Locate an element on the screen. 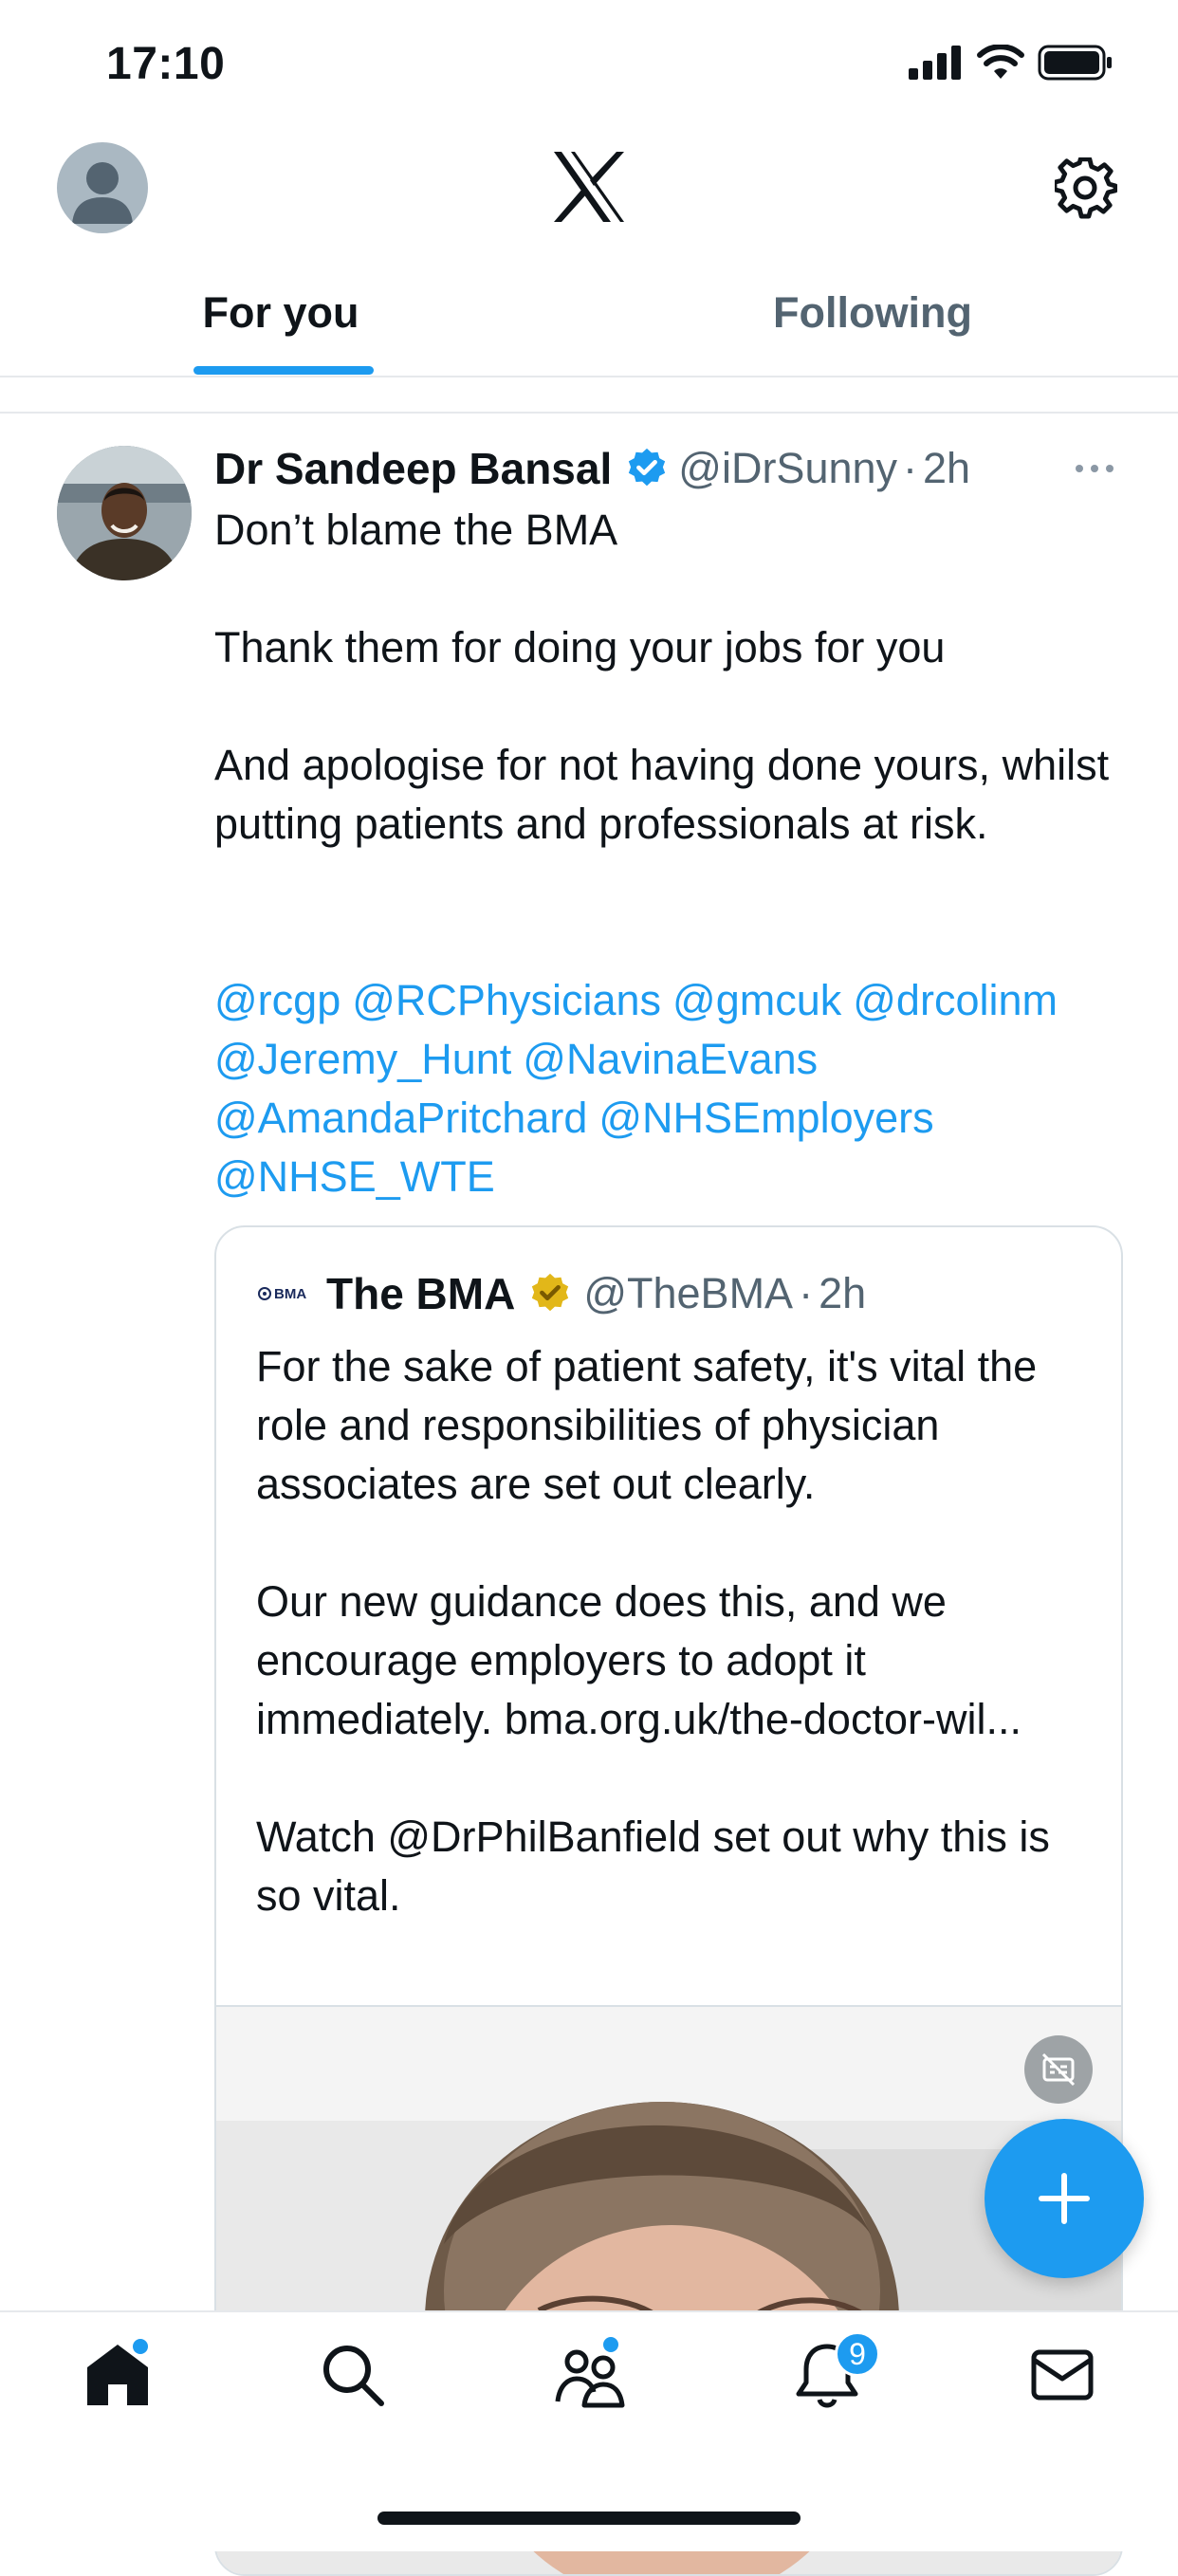 The width and height of the screenshot is (1178, 2576). quoted-tweet-time: 2h is located at coordinates (843, 1293).